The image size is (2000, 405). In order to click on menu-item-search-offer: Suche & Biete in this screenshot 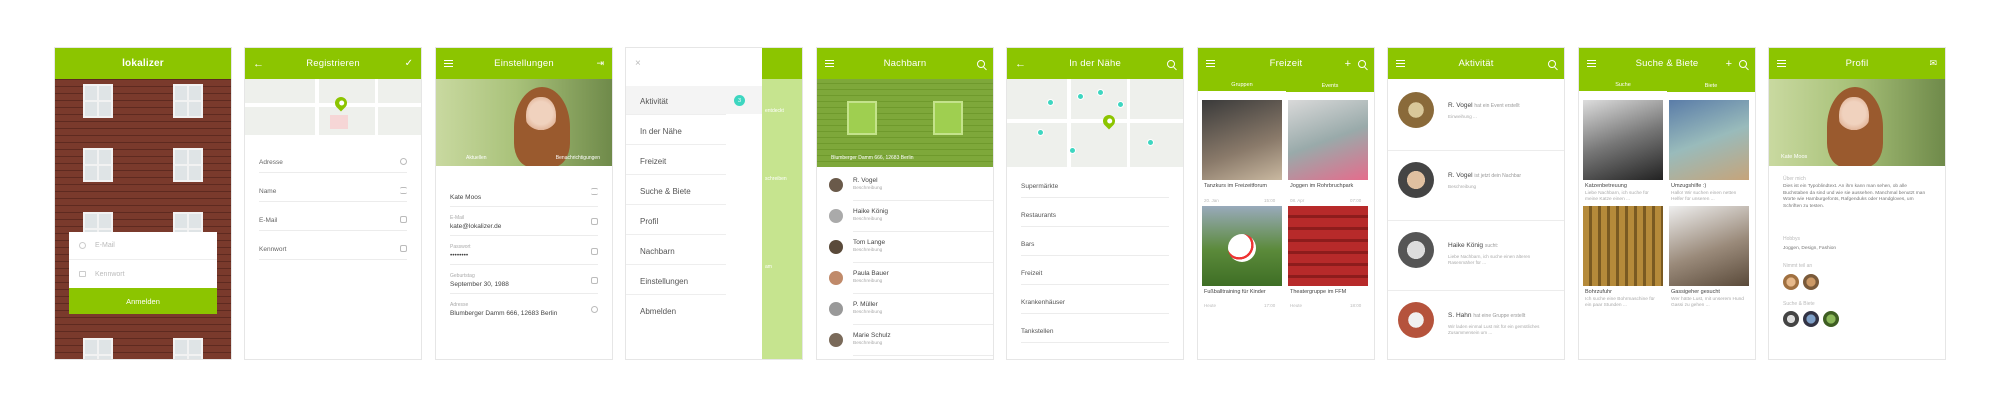, I will do `click(681, 191)`.